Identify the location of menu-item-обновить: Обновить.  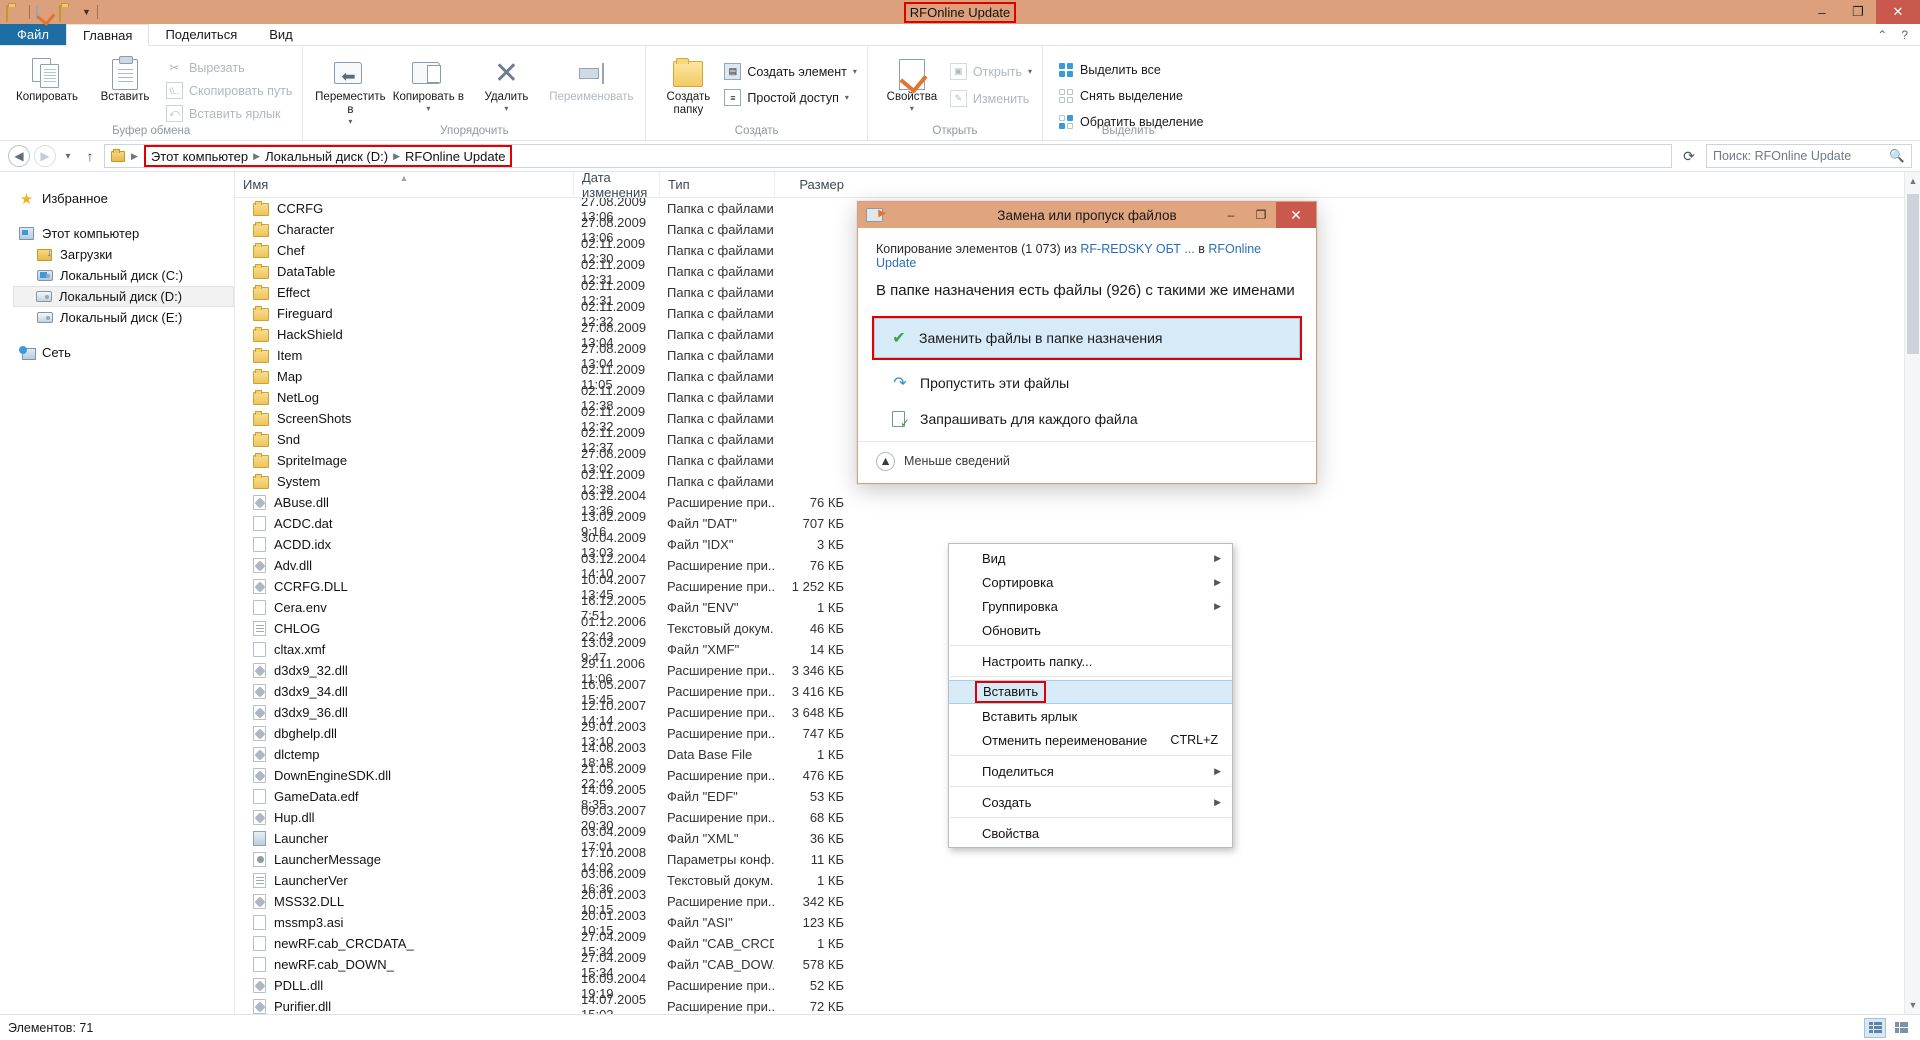
(1090, 630).